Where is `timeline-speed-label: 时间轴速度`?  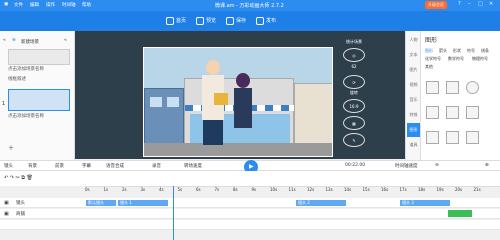
timeline-speed-label: 时间轴速度 is located at coordinates (406, 166).